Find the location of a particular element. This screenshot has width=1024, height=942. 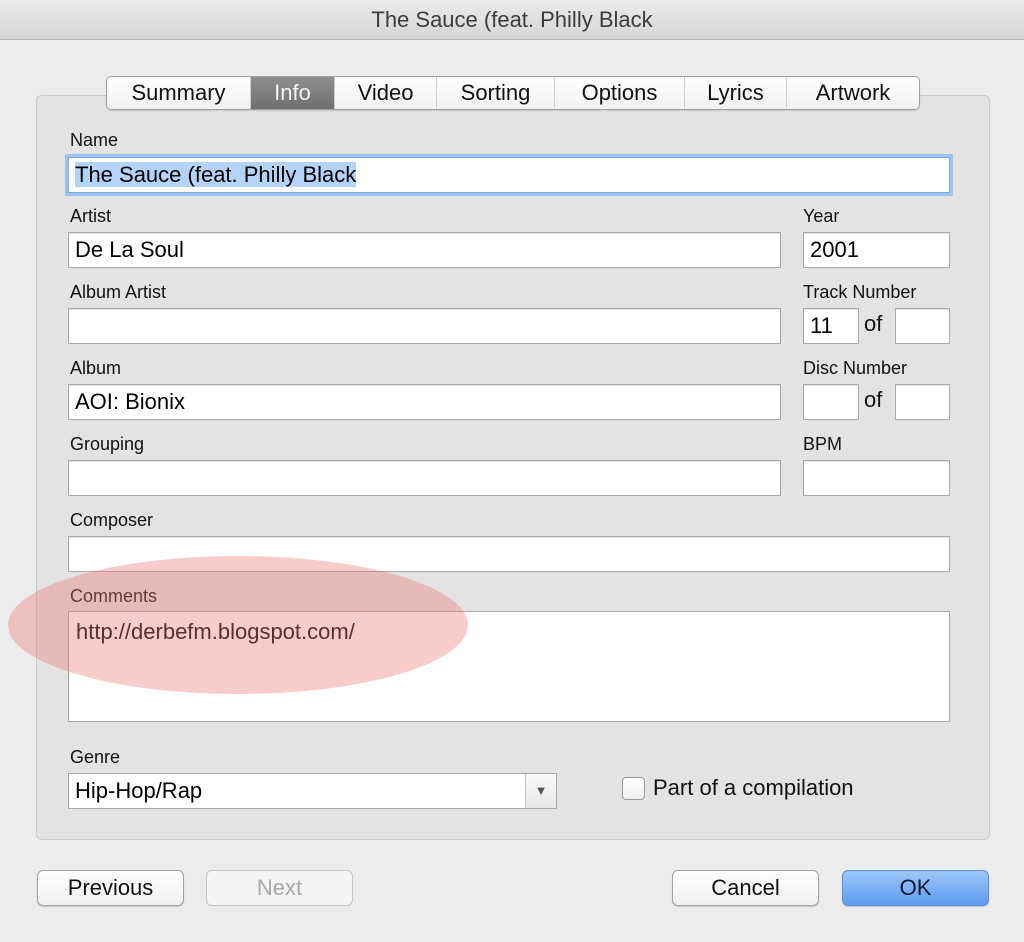

album-field: AOI: Bionix is located at coordinates (424, 402).